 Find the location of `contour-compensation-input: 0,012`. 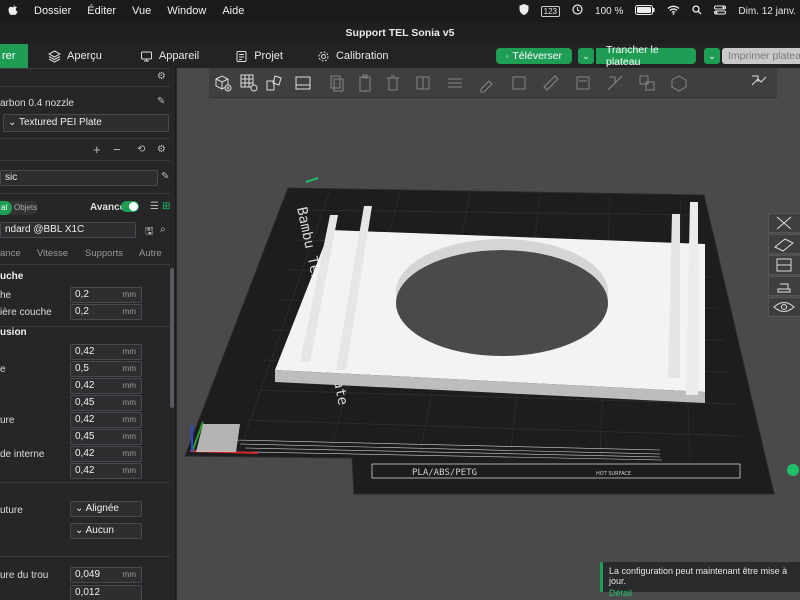

contour-compensation-input: 0,012 is located at coordinates (106, 592).